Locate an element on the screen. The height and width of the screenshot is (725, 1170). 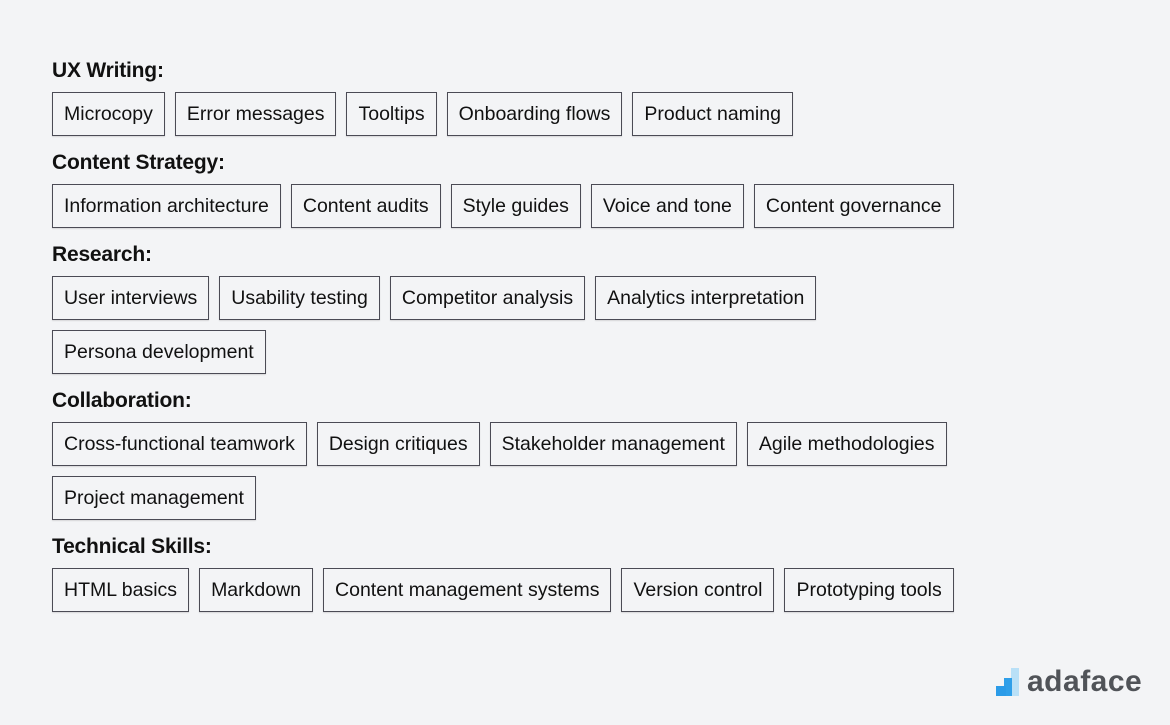
skill-chip: Information architecture is located at coordinates (166, 206).